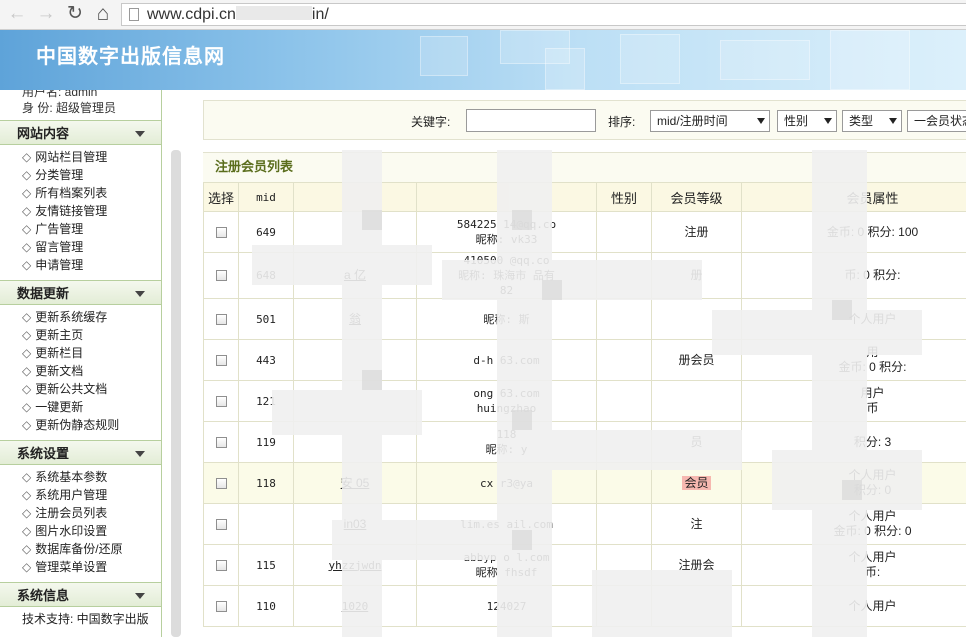  I want to click on menu-item-basic-params: ◇ 系统基本参数, so click(91, 477).